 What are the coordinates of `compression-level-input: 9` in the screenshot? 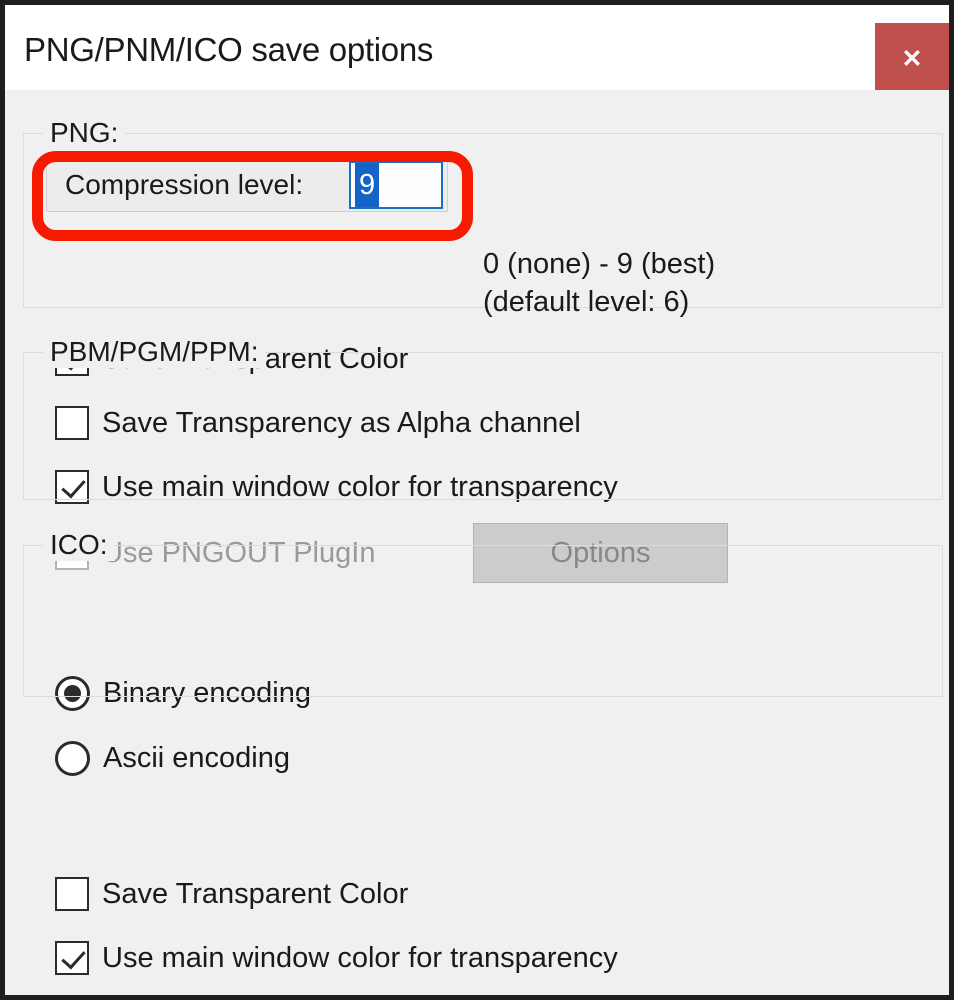 It's located at (396, 185).